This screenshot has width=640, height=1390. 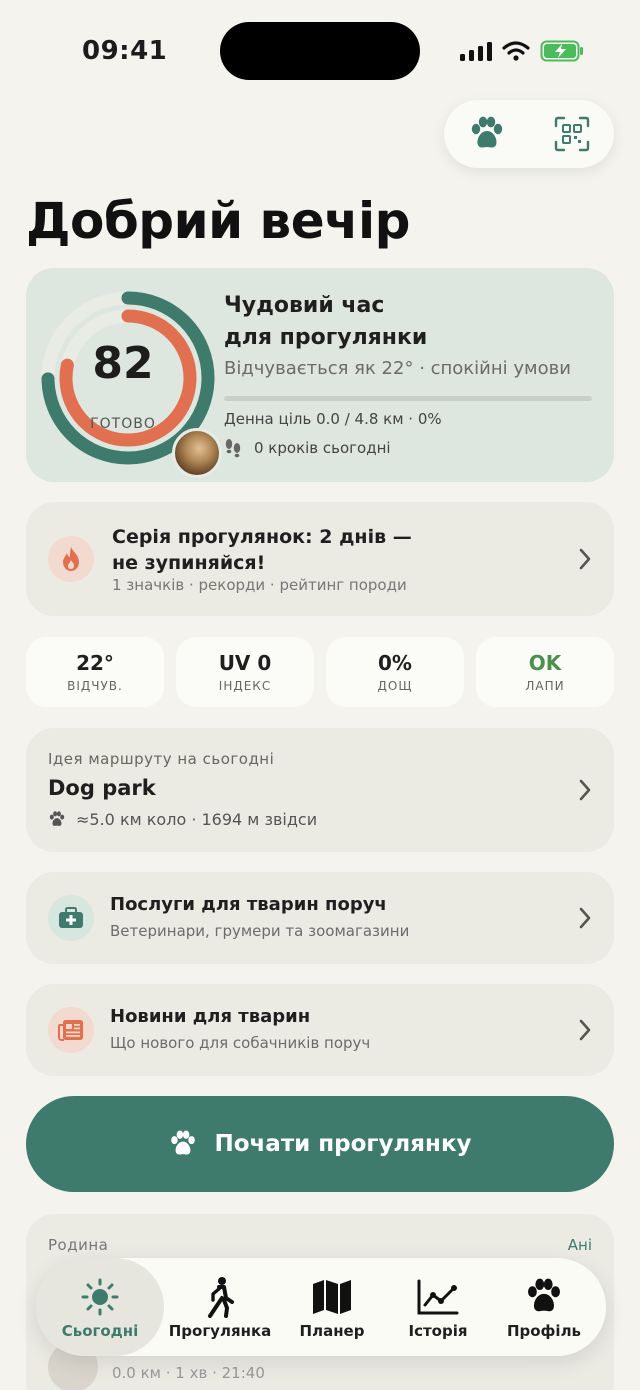 I want to click on news-title: Новини для тварин, so click(x=210, y=1016).